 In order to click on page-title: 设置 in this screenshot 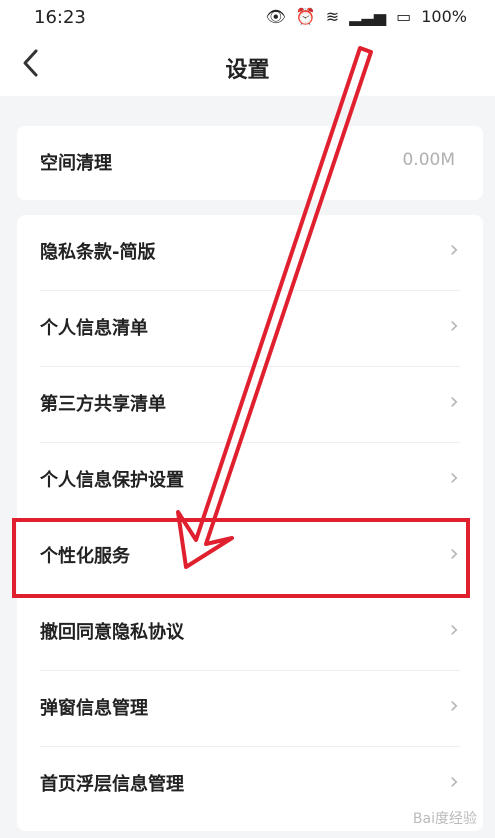, I will do `click(247, 70)`.